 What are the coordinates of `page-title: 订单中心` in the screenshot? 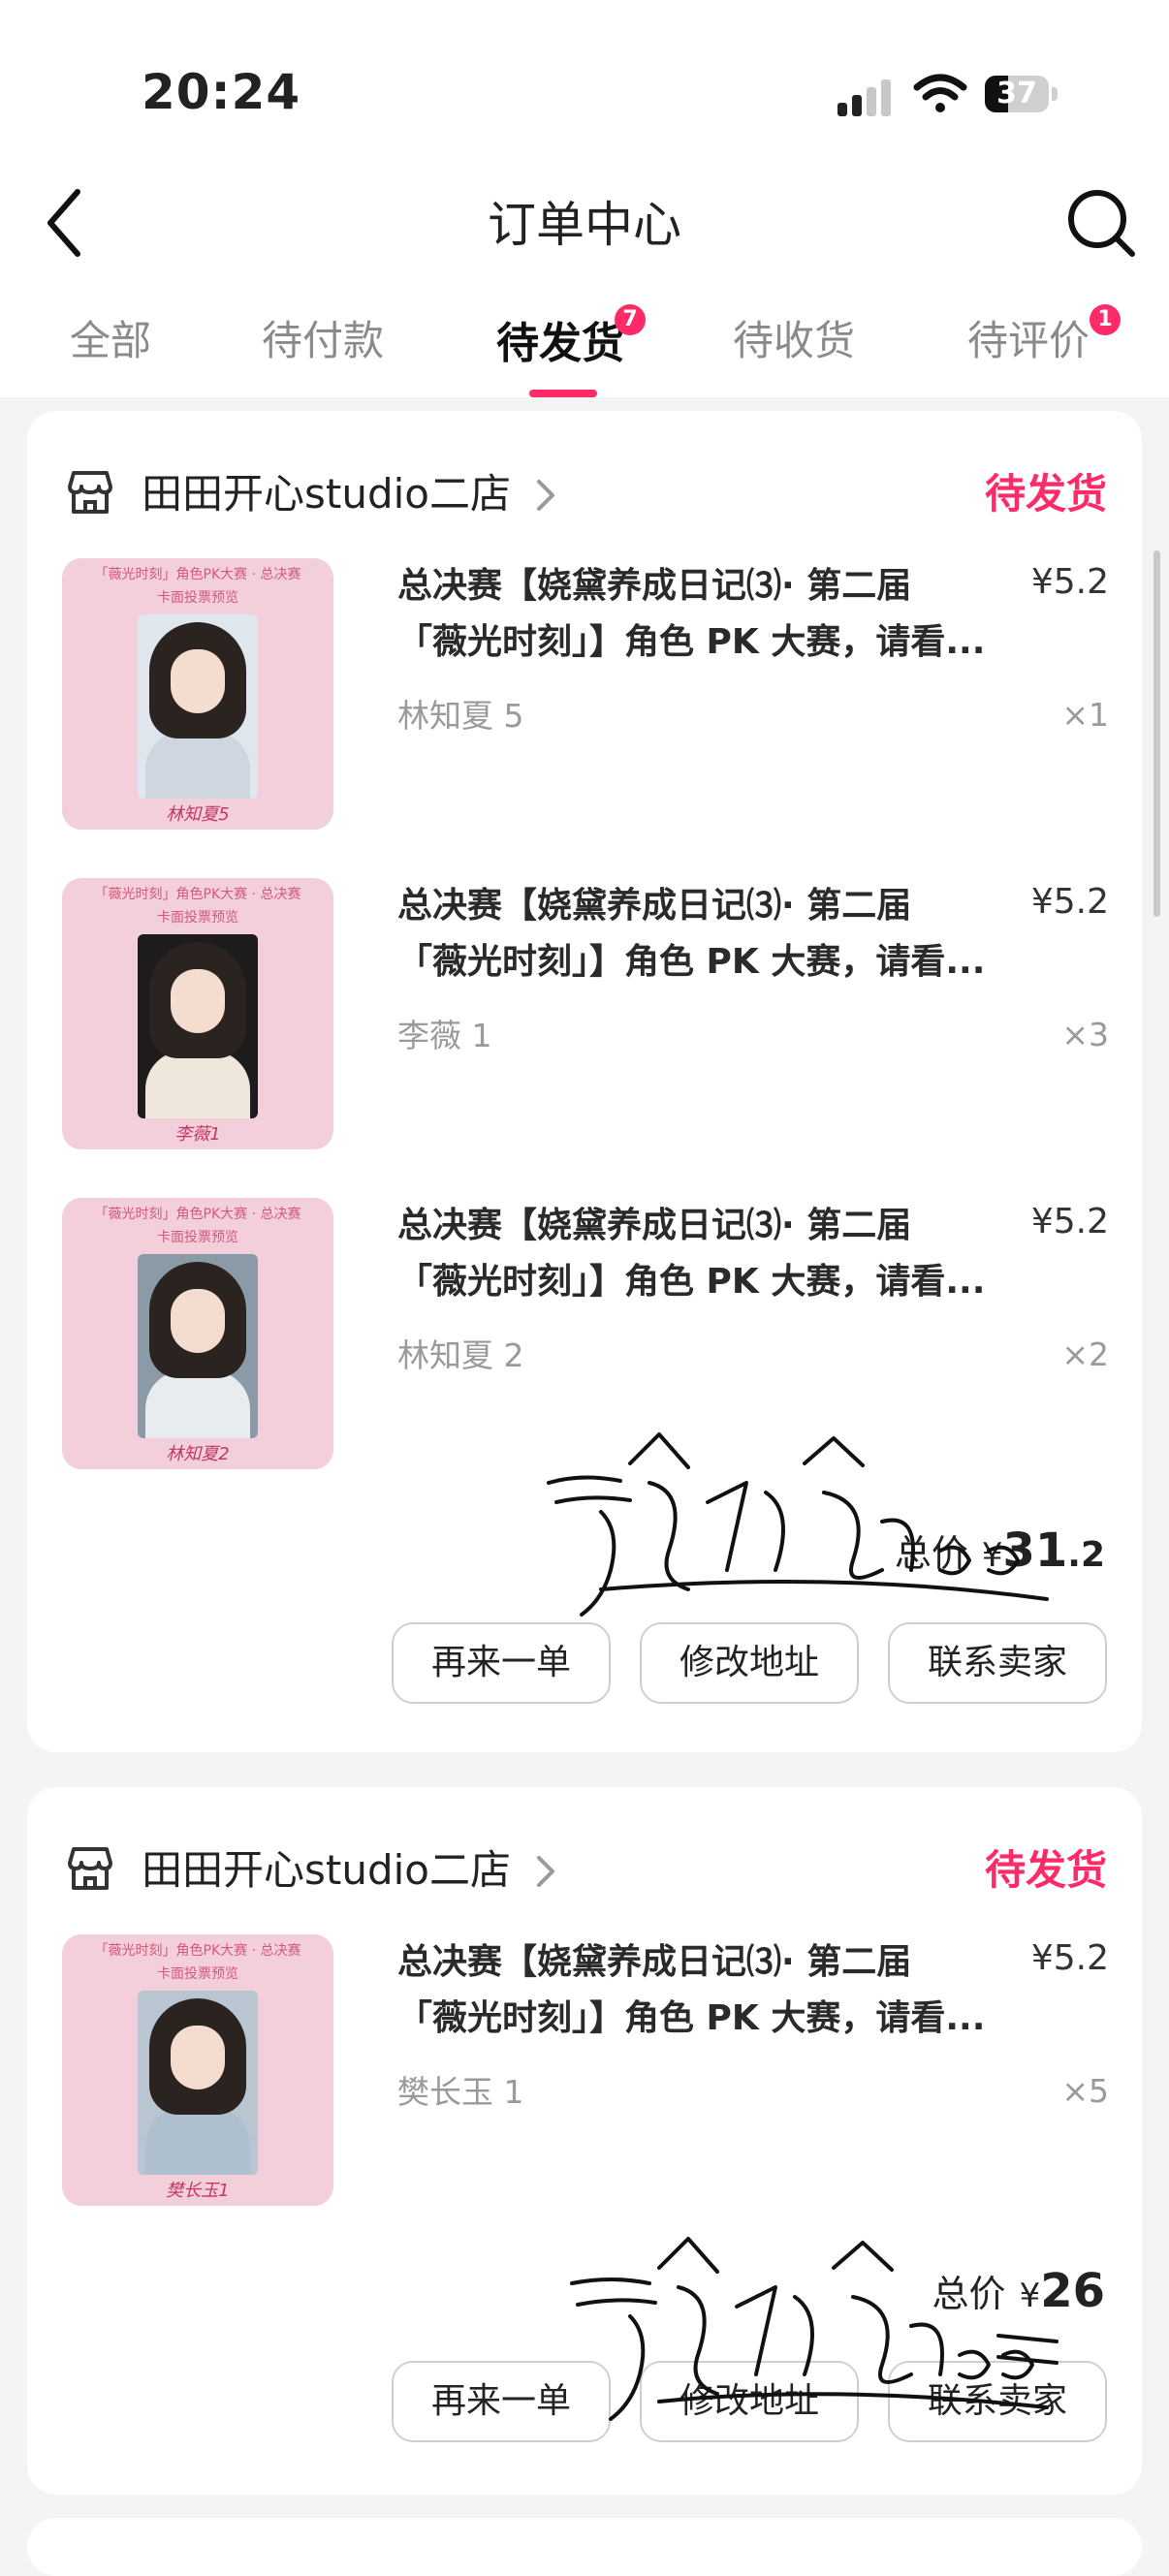 It's located at (584, 225).